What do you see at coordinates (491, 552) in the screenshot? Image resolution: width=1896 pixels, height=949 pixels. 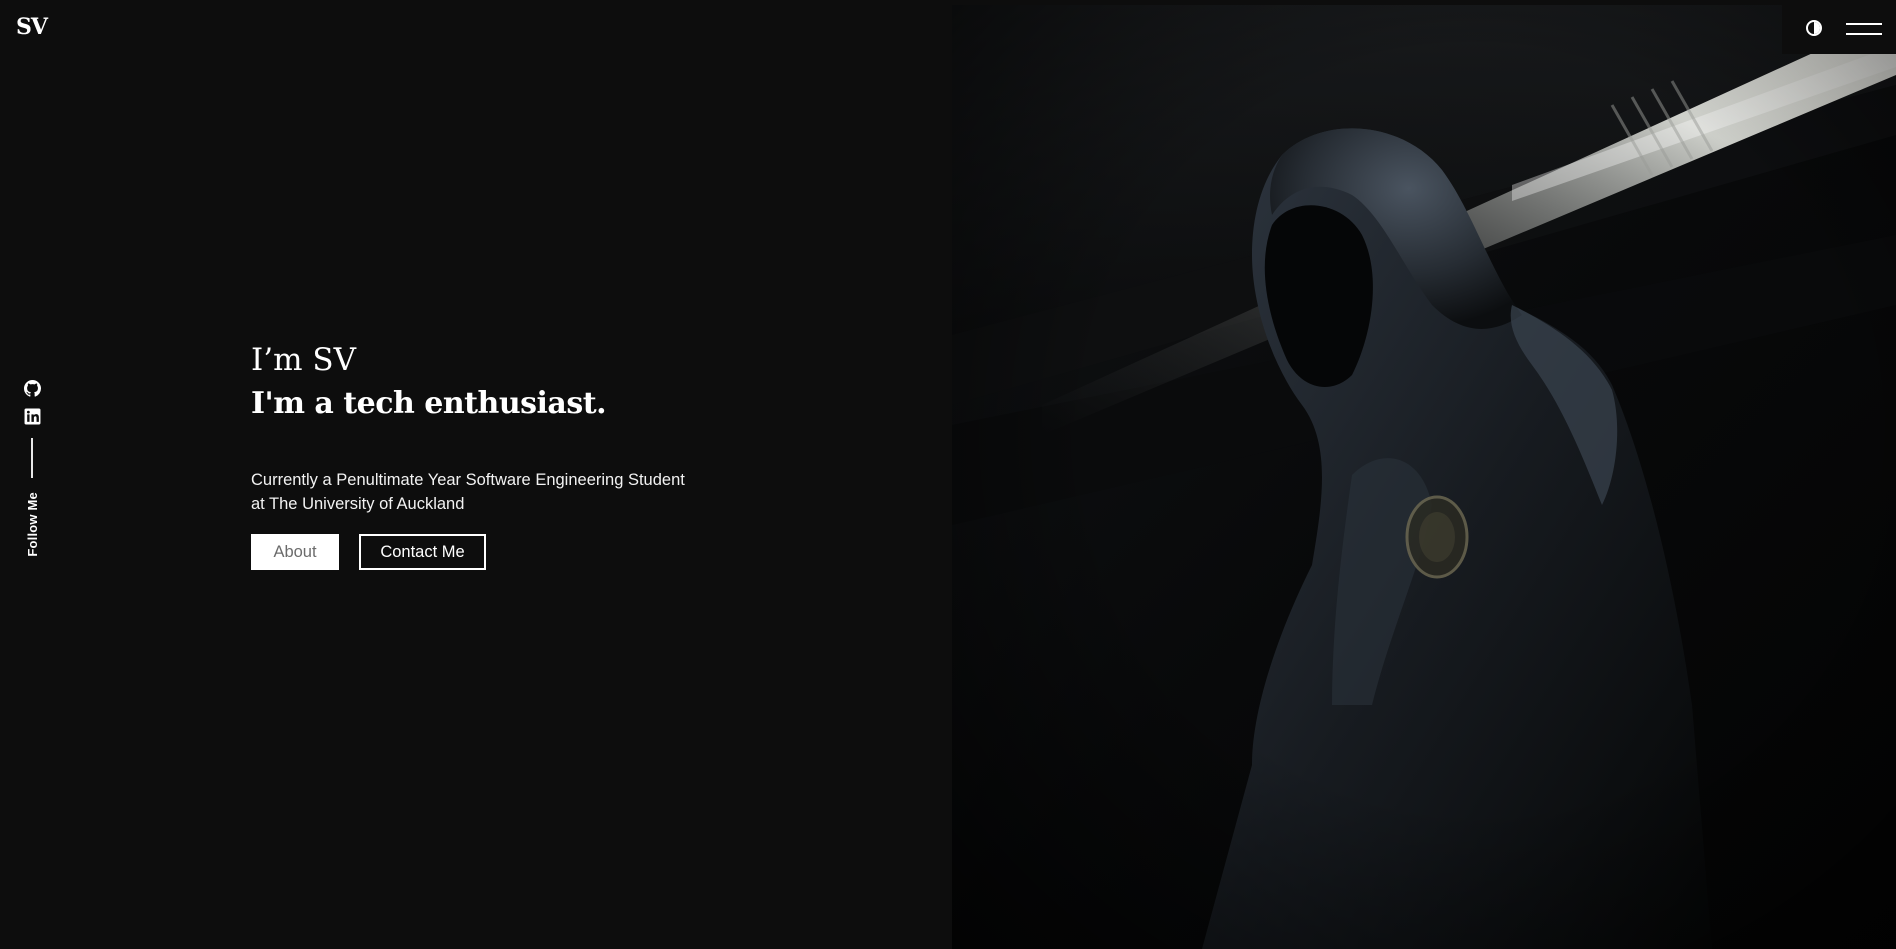 I see `hero-buttons: About Contact Me` at bounding box center [491, 552].